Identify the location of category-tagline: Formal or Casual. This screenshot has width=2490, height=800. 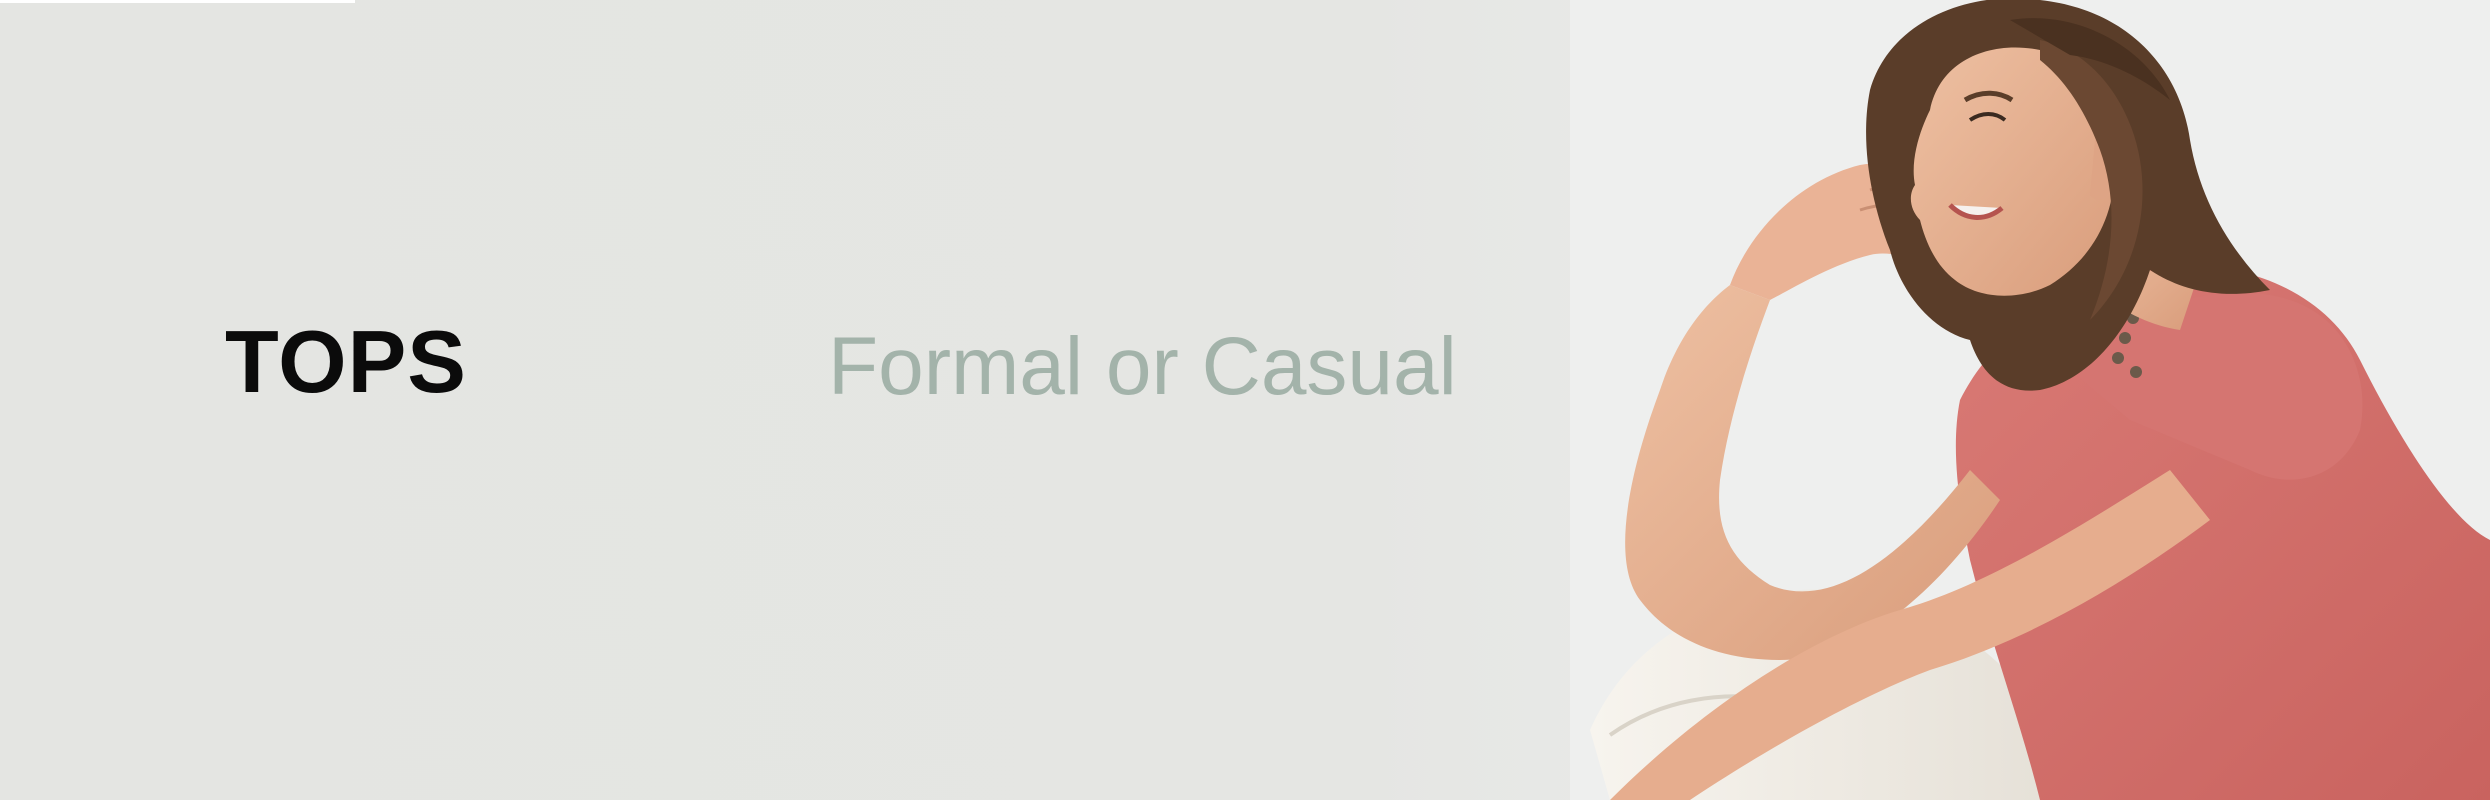
(1142, 366).